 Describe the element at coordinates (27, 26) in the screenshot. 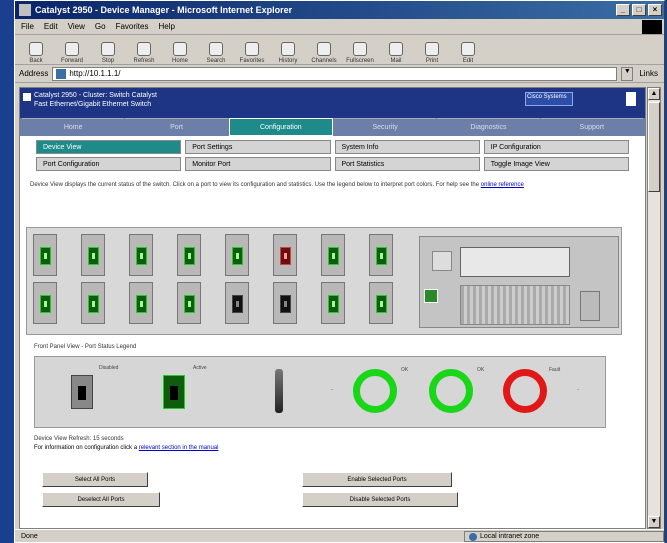

I see `menu-file: File` at that location.